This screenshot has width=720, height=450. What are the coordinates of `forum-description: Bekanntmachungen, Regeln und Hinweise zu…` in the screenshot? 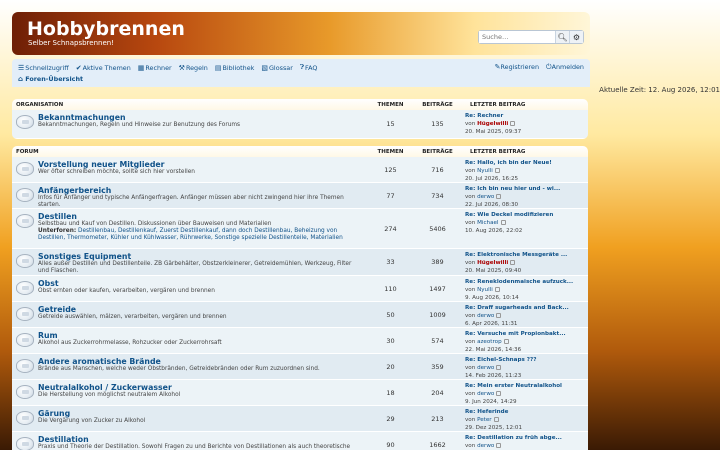 It's located at (139, 125).